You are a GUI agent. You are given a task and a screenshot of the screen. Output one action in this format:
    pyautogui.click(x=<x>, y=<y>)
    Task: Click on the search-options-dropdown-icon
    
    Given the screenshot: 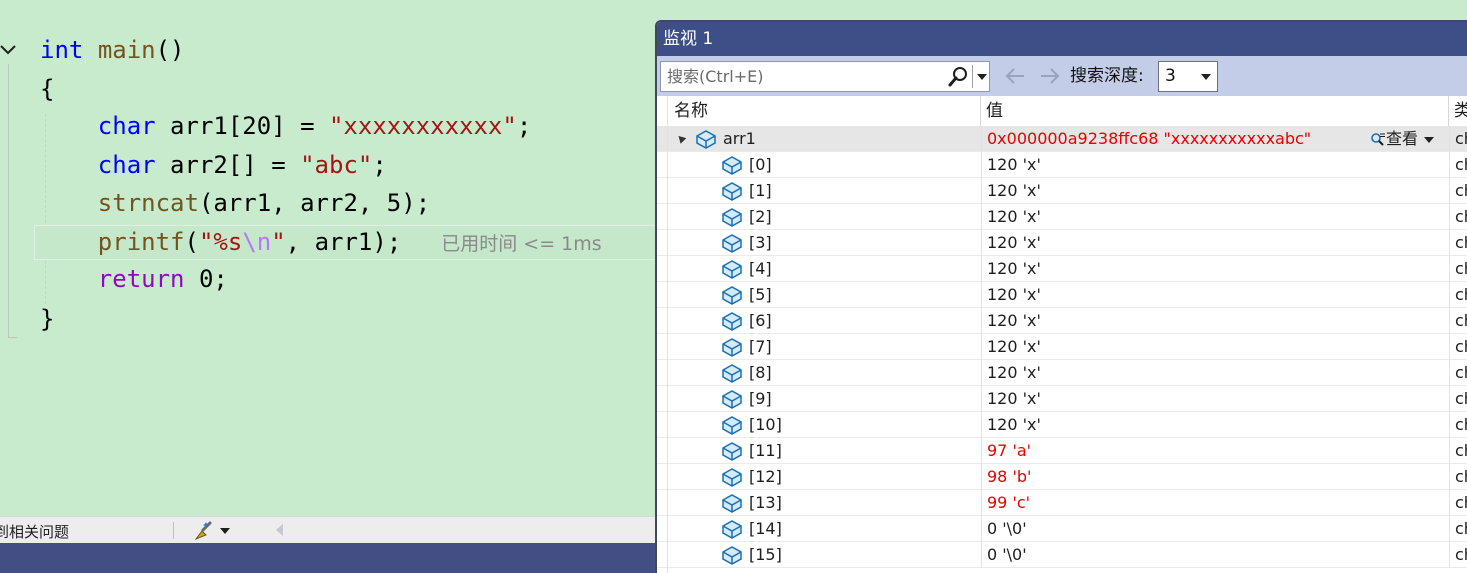 What is the action you would take?
    pyautogui.click(x=982, y=76)
    